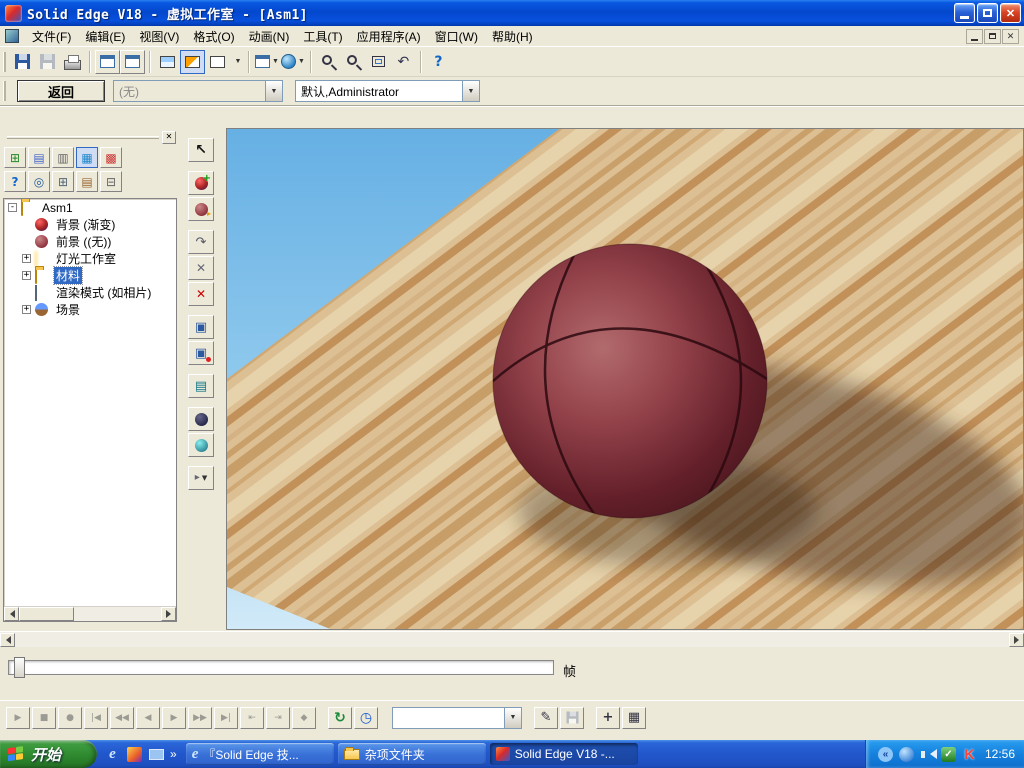  What do you see at coordinates (201, 268) in the screenshot?
I see `detach-button: ✕` at bounding box center [201, 268].